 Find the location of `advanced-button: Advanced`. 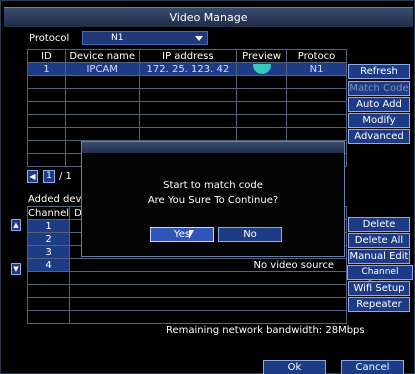

advanced-button: Advanced is located at coordinates (379, 136).